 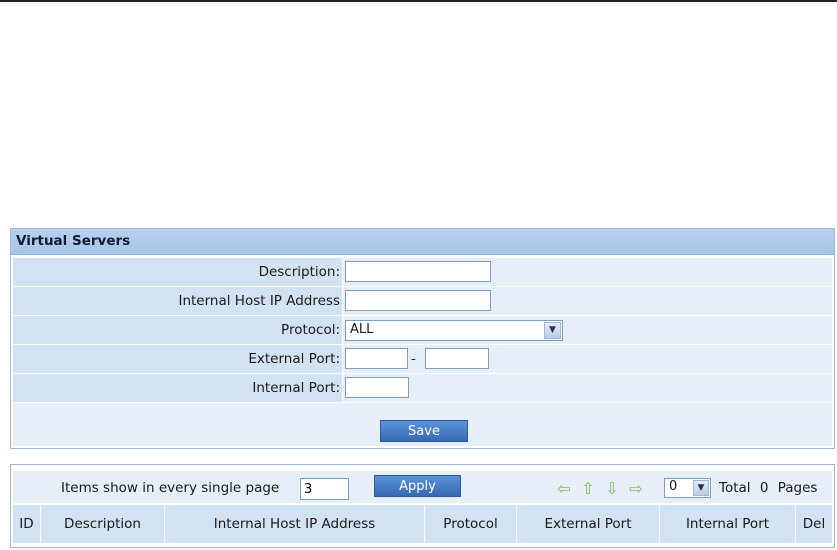 I want to click on total-pages-count: 0, so click(x=764, y=488).